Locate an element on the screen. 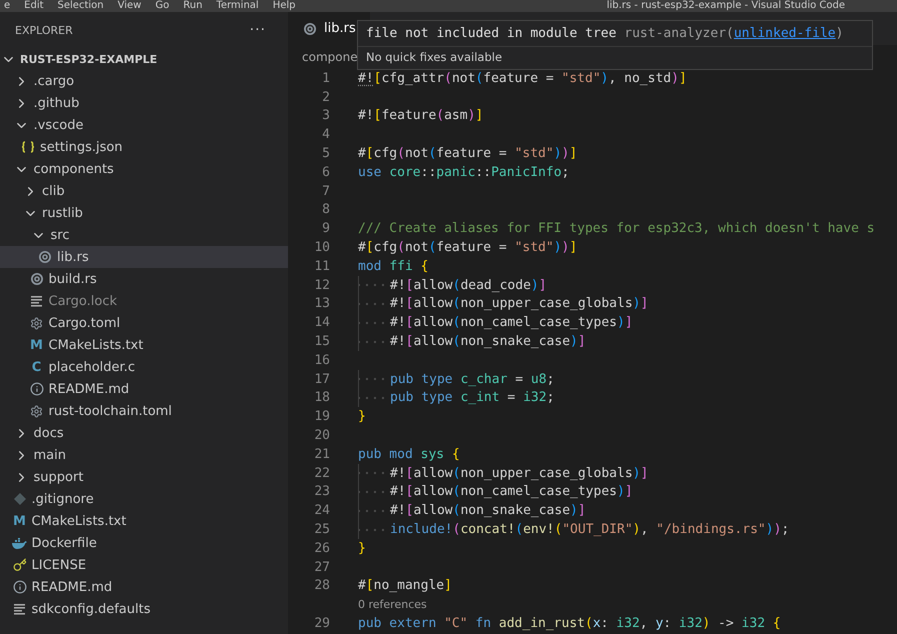  line-number: 23 is located at coordinates (321, 492).